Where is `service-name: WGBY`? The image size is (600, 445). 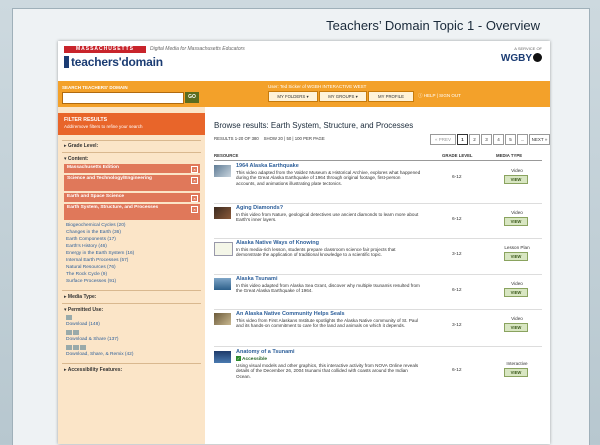 service-name: WGBY is located at coordinates (516, 58).